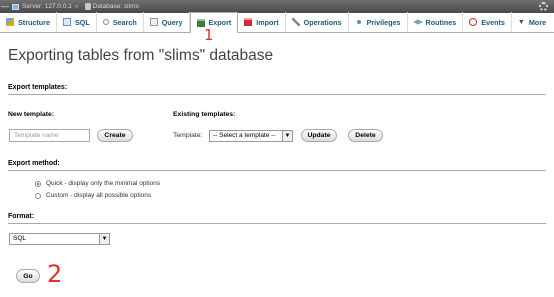 This screenshot has height=297, width=554. I want to click on tab-label: Operations, so click(322, 22).